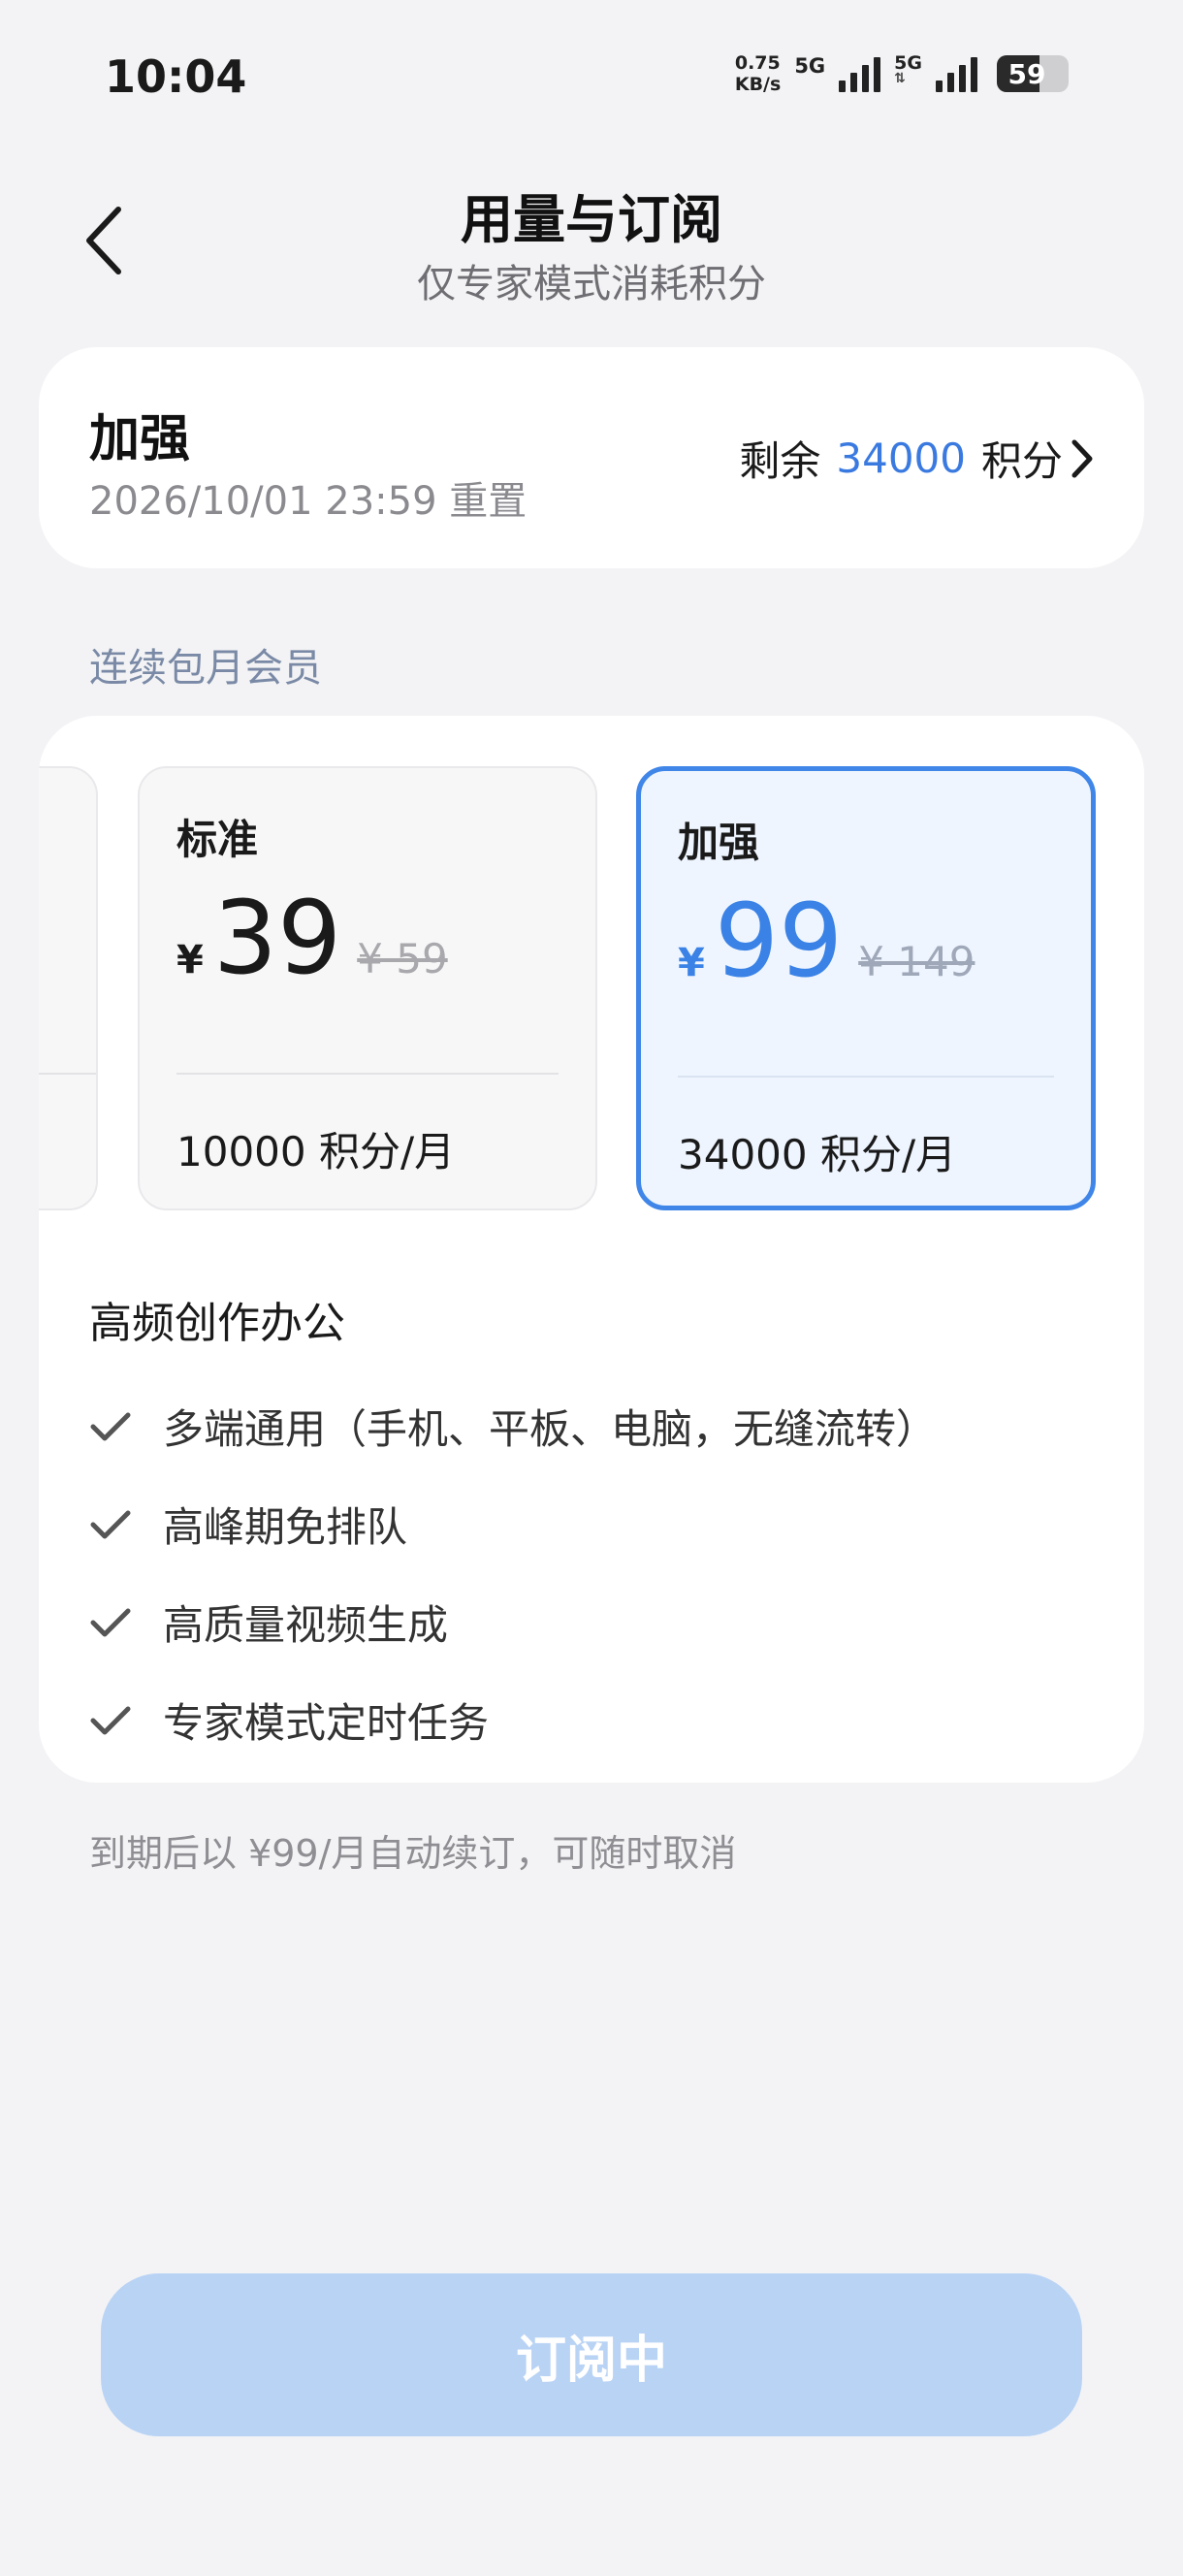 The image size is (1183, 2576). What do you see at coordinates (591, 284) in the screenshot?
I see `page-subtitle: 仅专家模式消耗积分` at bounding box center [591, 284].